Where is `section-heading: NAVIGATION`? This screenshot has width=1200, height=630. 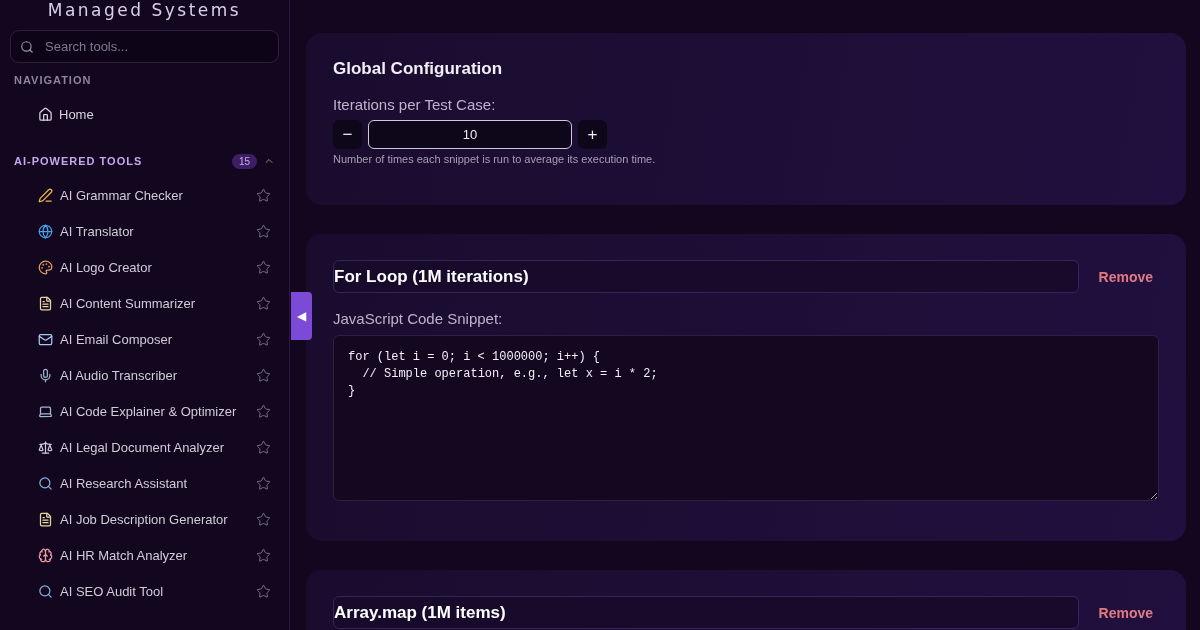 section-heading: NAVIGATION is located at coordinates (53, 80).